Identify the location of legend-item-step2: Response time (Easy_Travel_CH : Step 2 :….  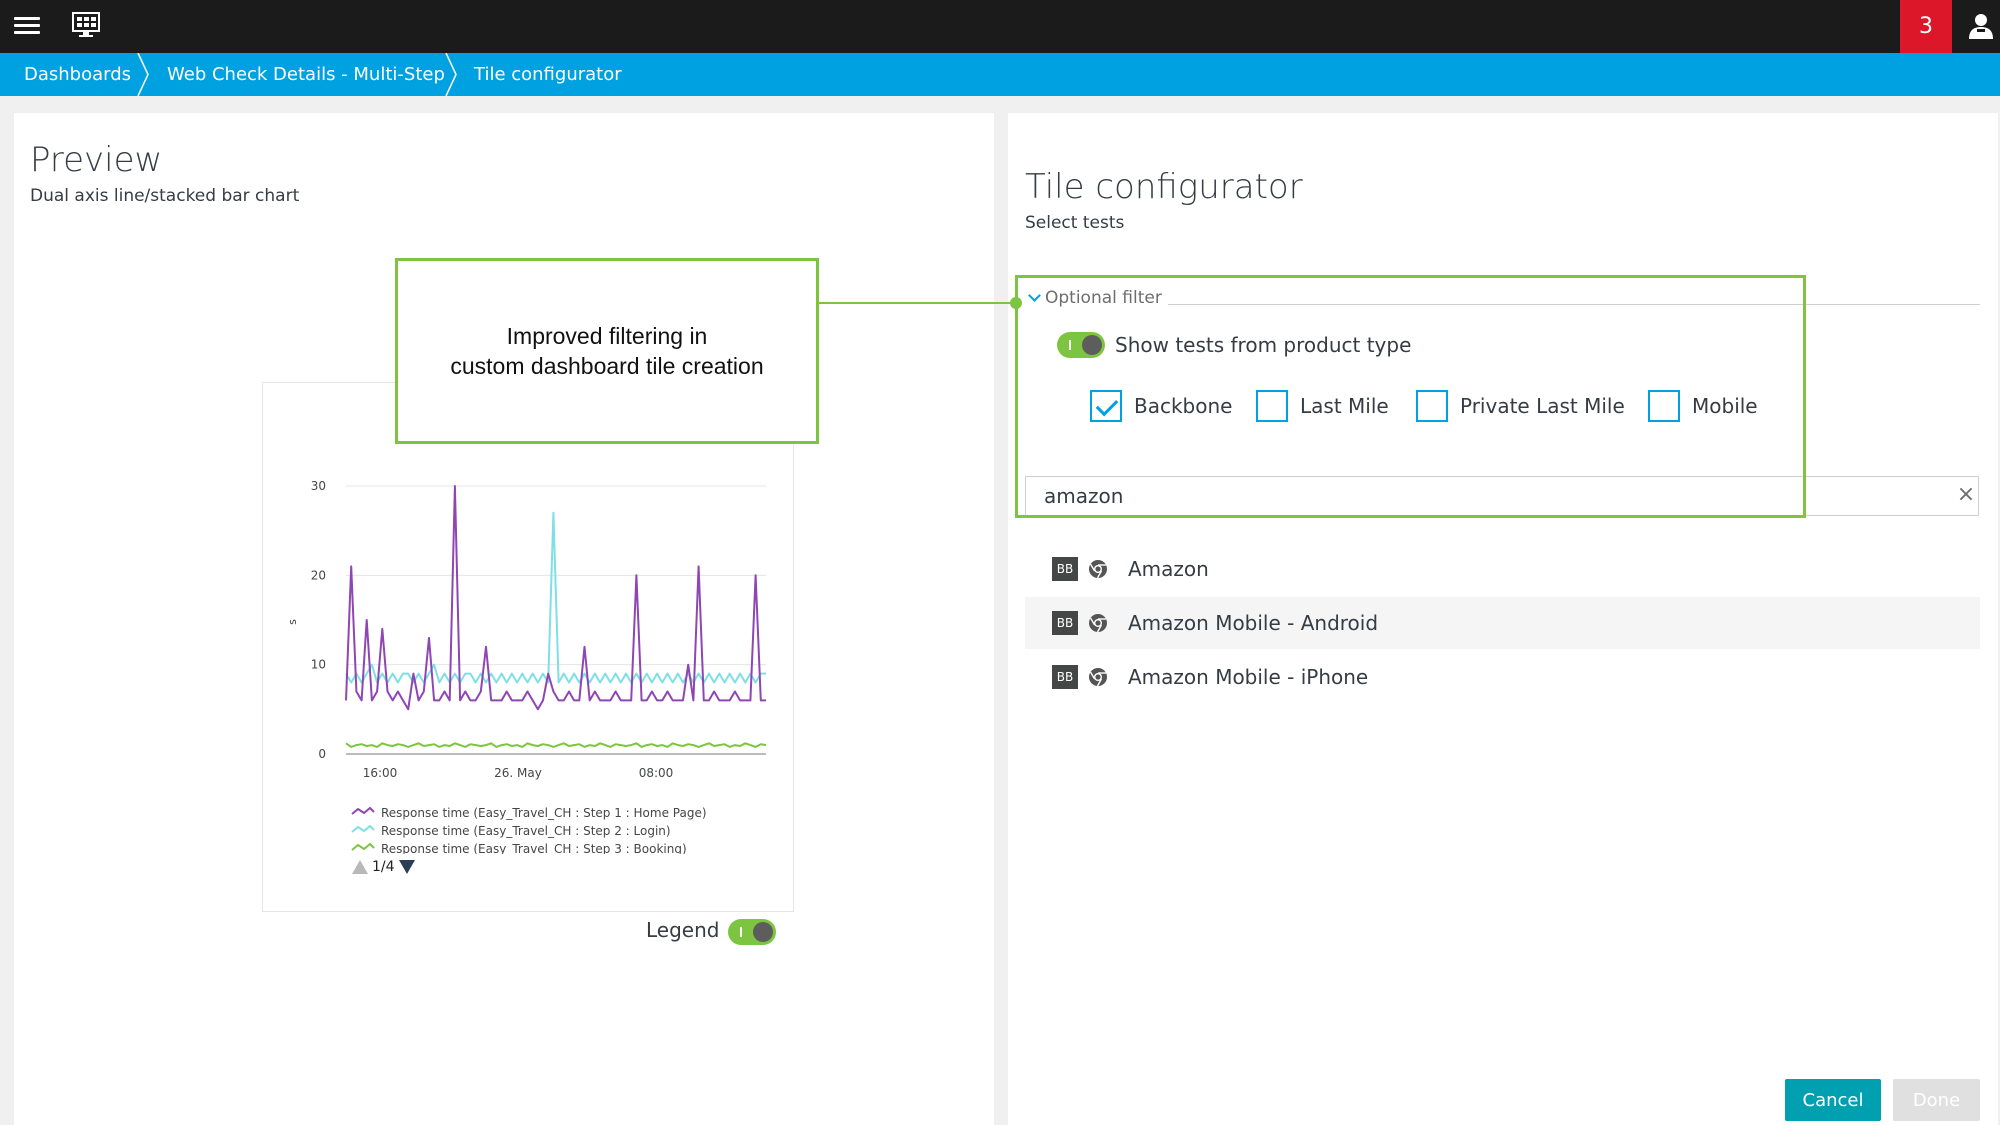
(526, 831).